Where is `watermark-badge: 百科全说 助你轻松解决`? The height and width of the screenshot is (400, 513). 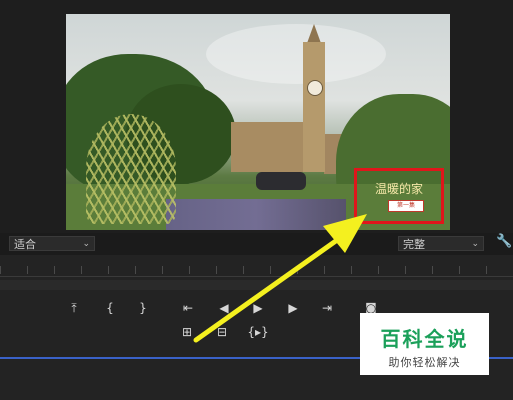 watermark-badge: 百科全说 助你轻松解决 is located at coordinates (424, 344).